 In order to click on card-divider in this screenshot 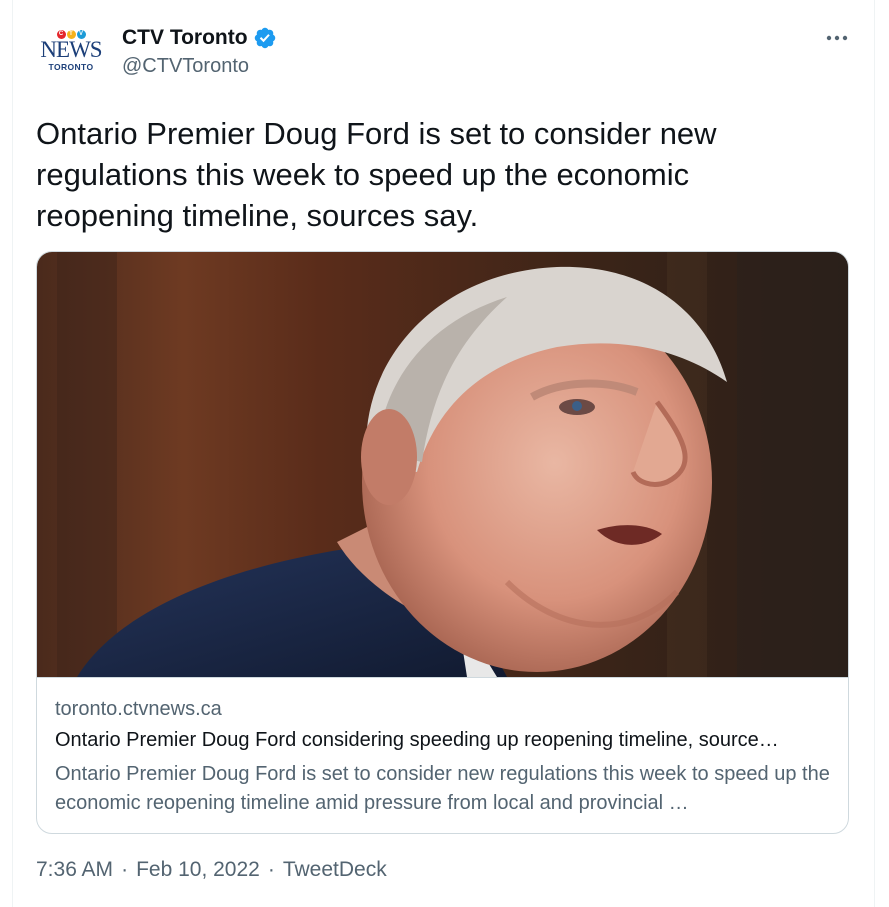, I will do `click(442, 677)`.